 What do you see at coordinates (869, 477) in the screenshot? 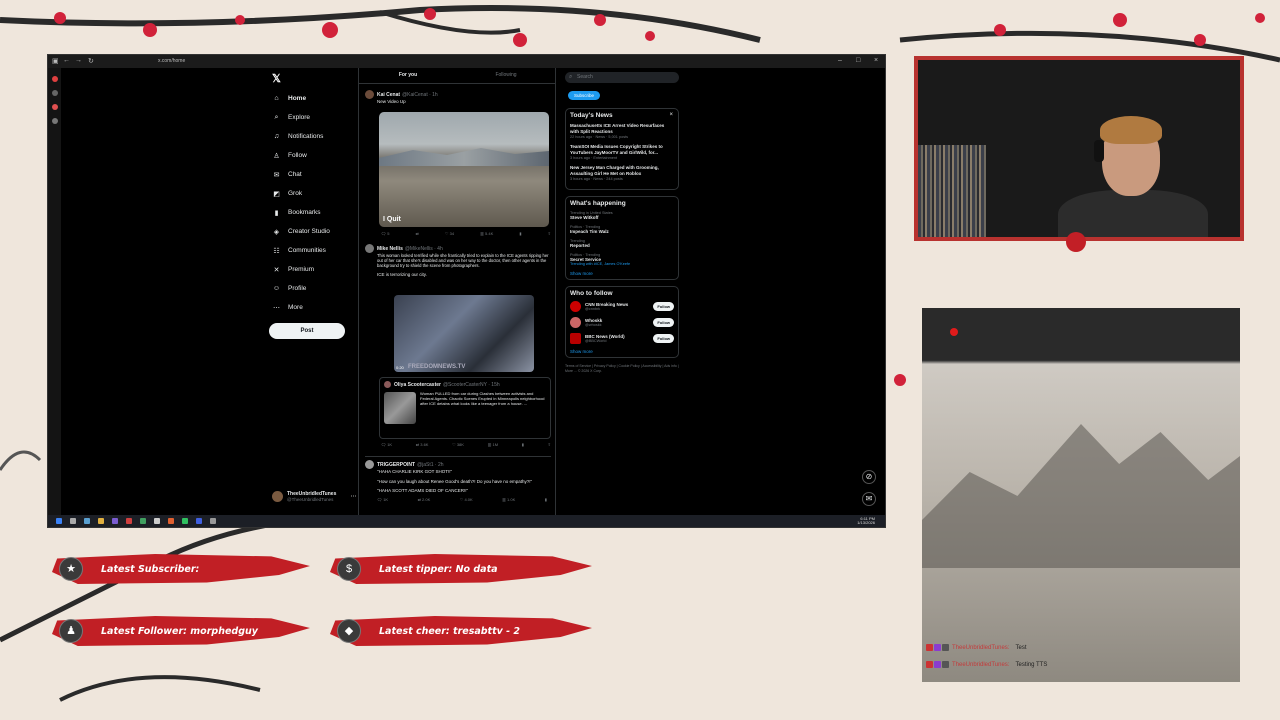
I see `grok-icon: ⊘` at bounding box center [869, 477].